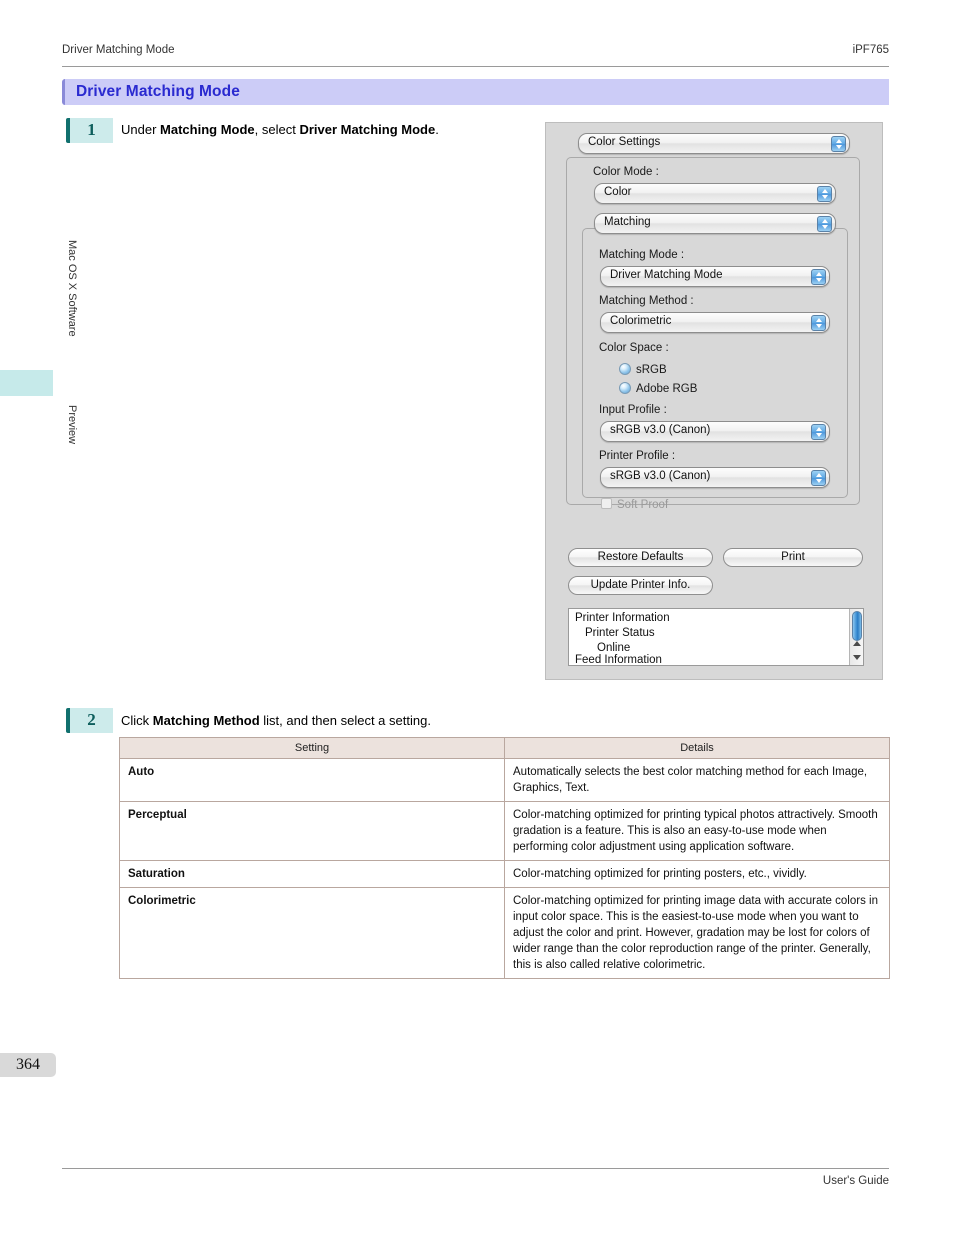 The width and height of the screenshot is (954, 1235). I want to click on step-2-number: 2, so click(91, 719).